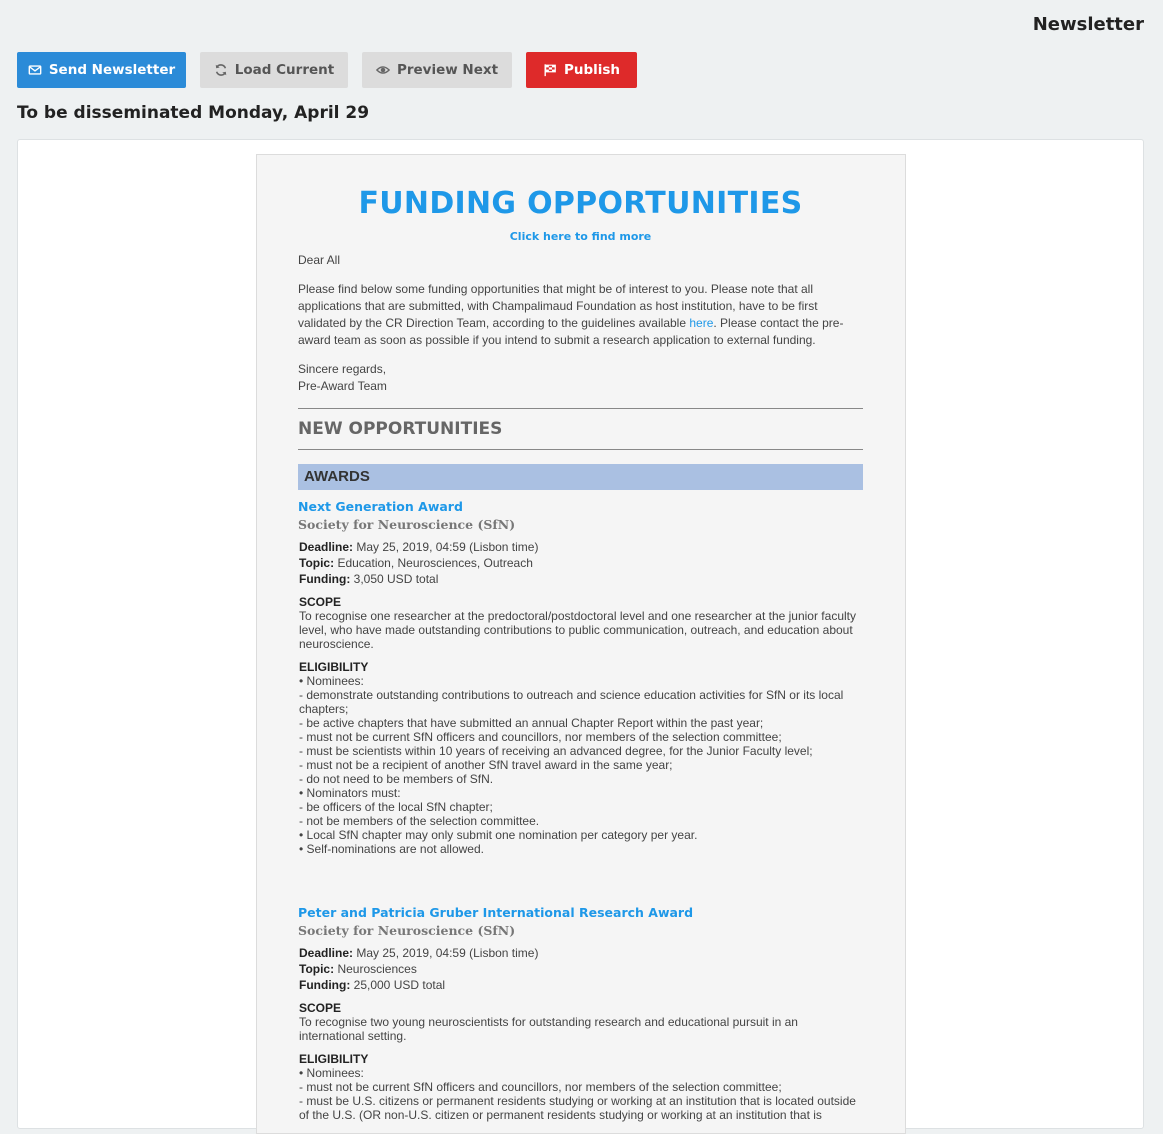  Describe the element at coordinates (112, 70) in the screenshot. I see `send-newsletter-label: Send Newsletter` at that location.